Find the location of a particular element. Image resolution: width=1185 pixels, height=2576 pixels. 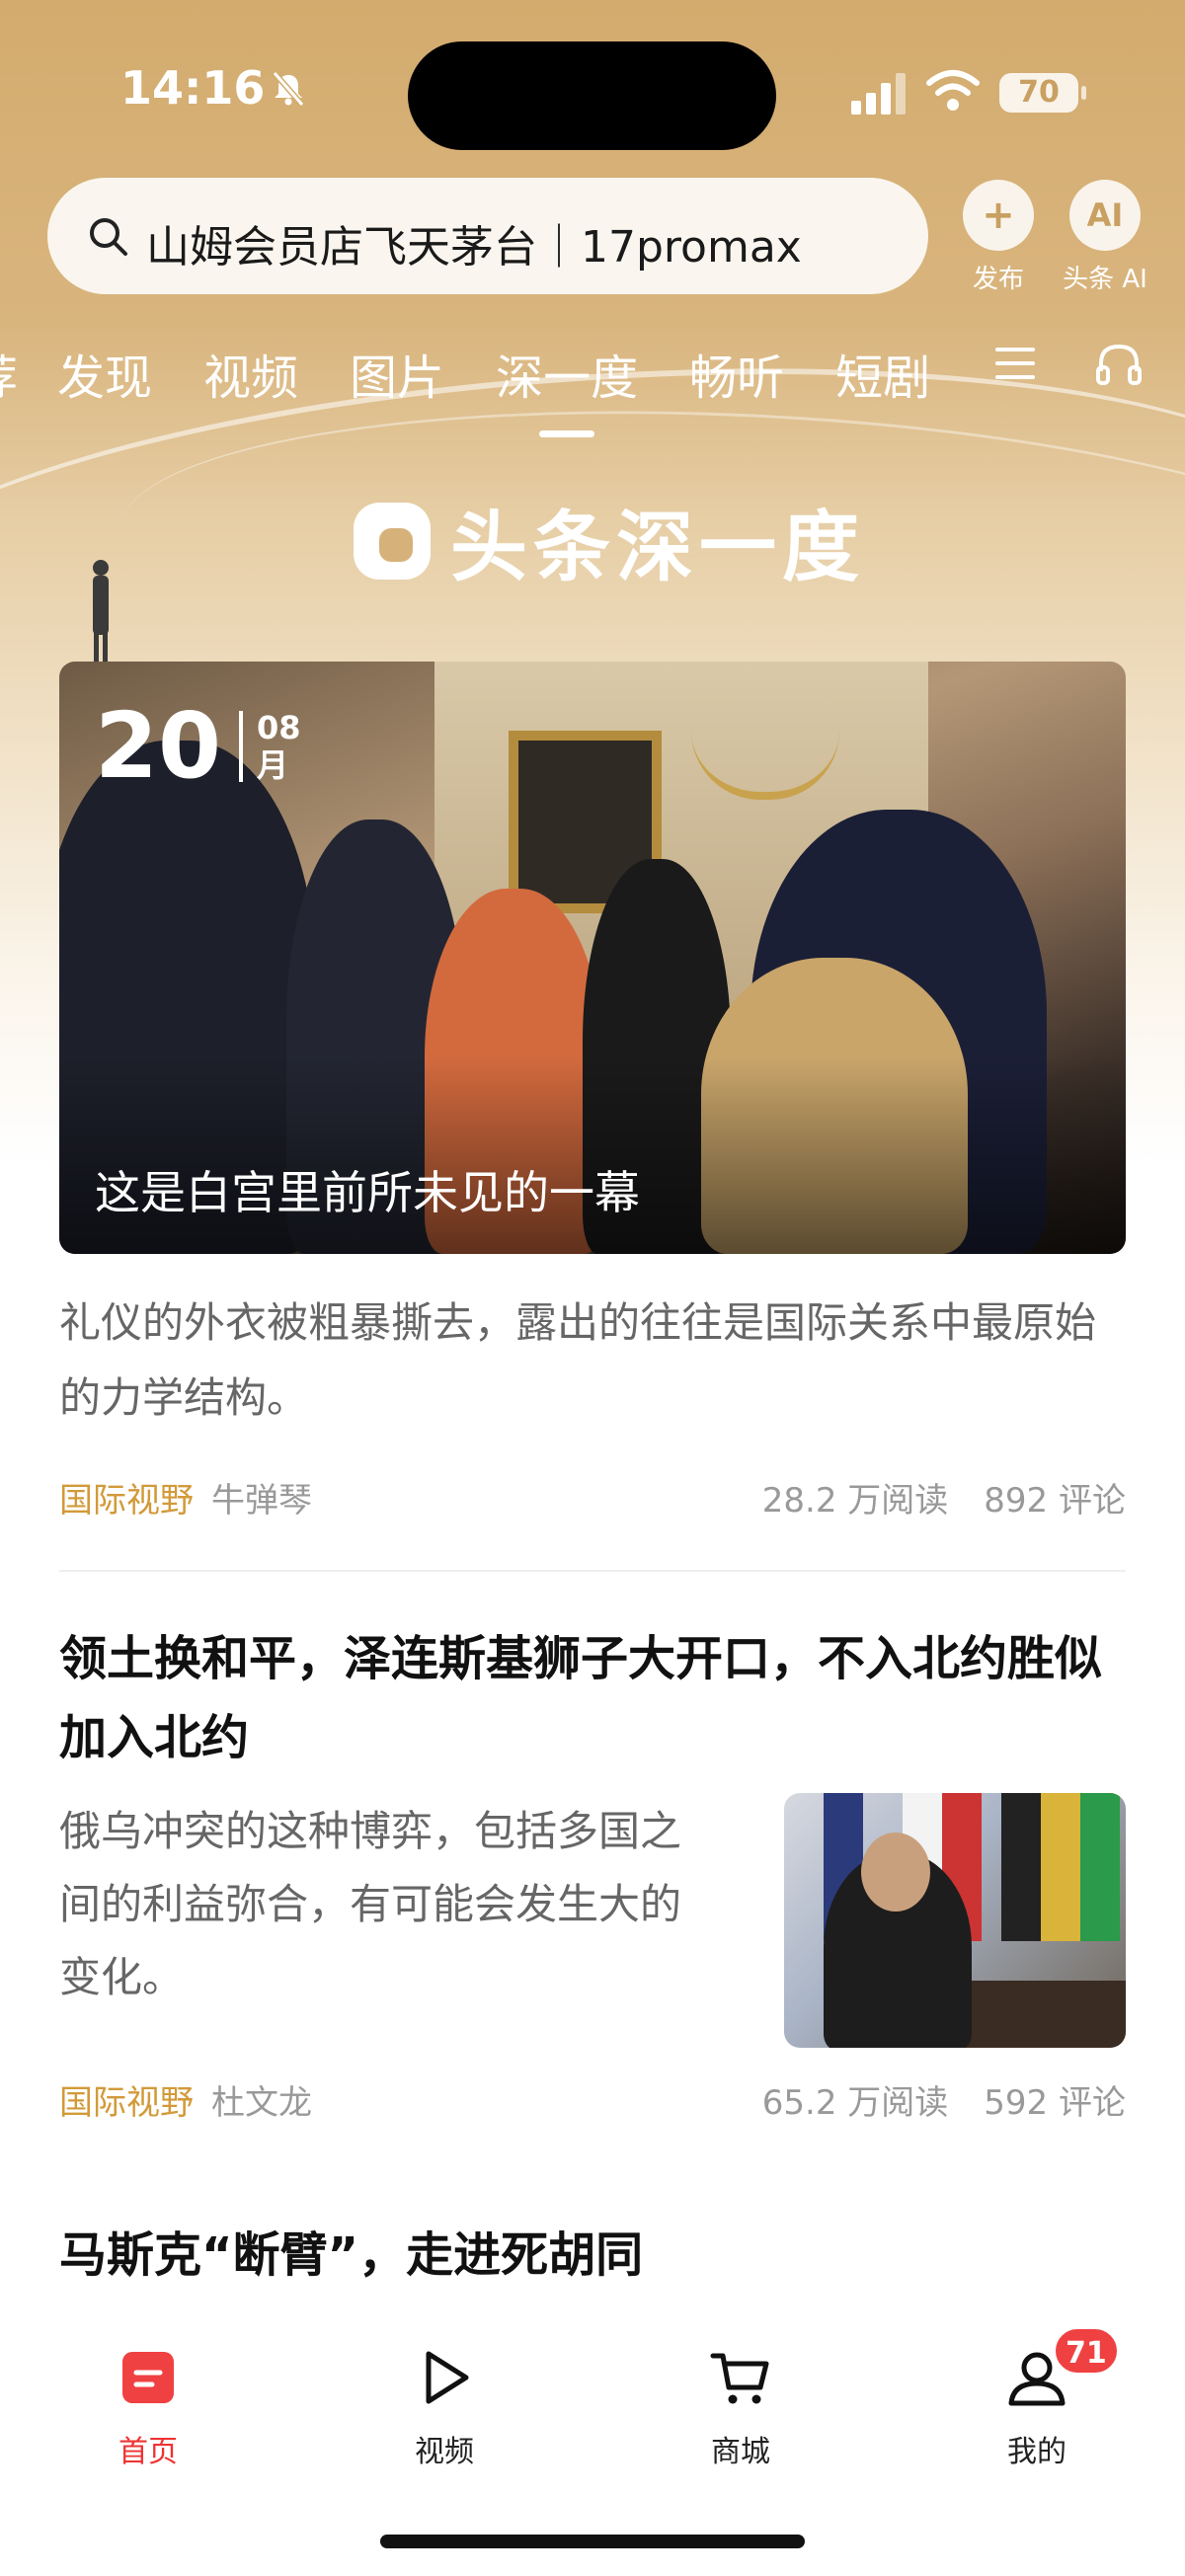

feature-stats: 28.2 万阅读 892 评论 is located at coordinates (944, 1497).